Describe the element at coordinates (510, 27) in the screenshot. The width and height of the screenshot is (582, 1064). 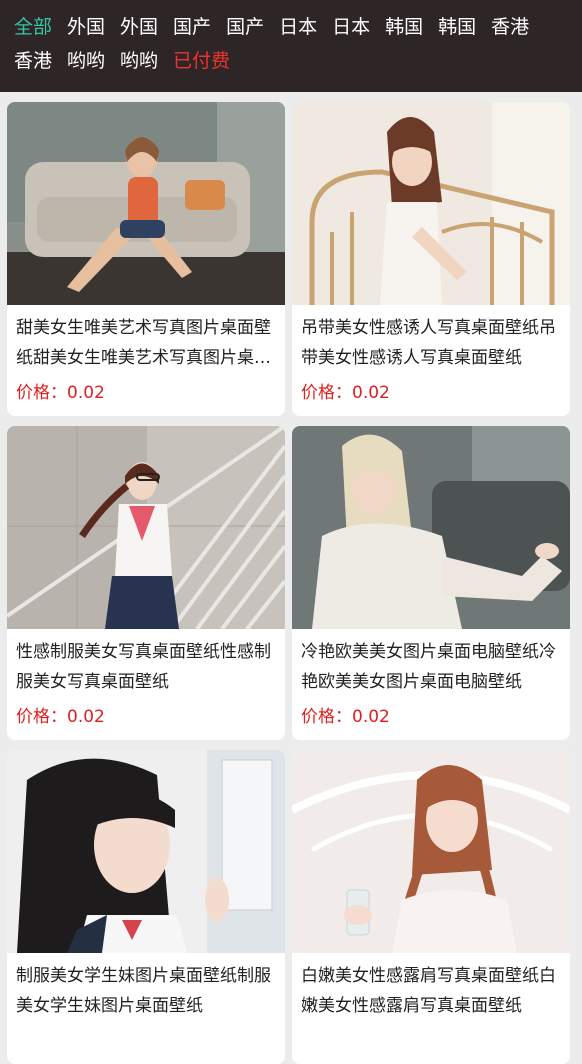
I see `tab-hongkong: 香港` at that location.